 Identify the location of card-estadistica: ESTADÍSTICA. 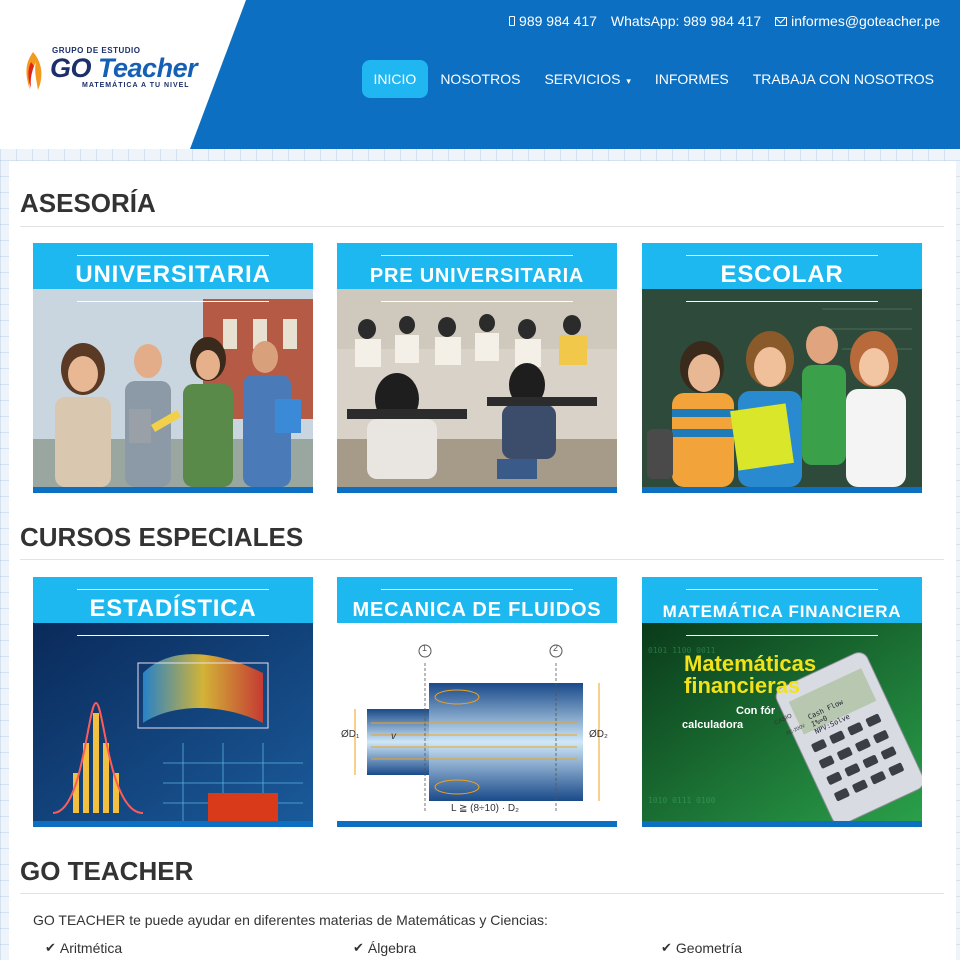
(173, 702).